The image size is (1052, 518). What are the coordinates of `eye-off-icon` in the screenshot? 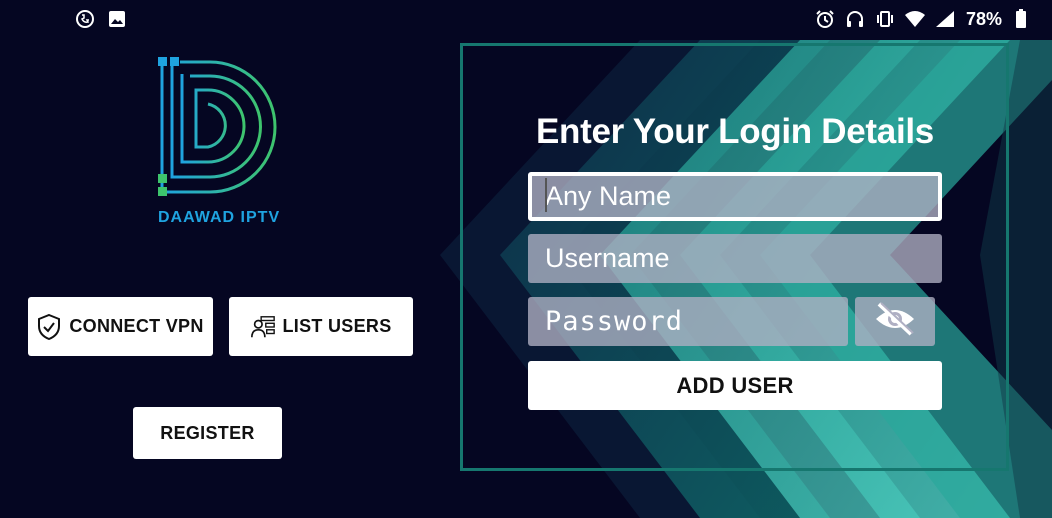 It's located at (895, 321).